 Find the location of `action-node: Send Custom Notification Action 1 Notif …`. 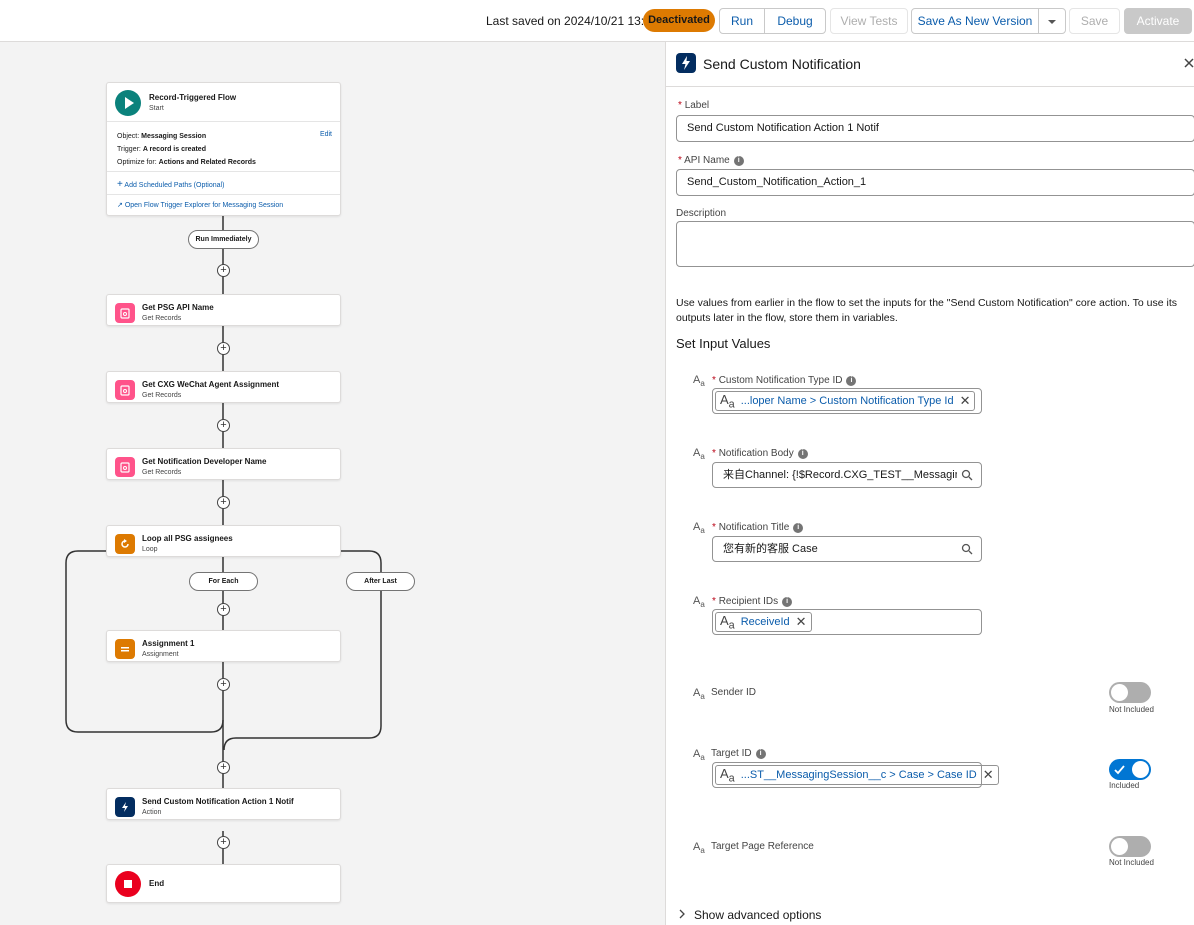

action-node: Send Custom Notification Action 1 Notif … is located at coordinates (223, 804).